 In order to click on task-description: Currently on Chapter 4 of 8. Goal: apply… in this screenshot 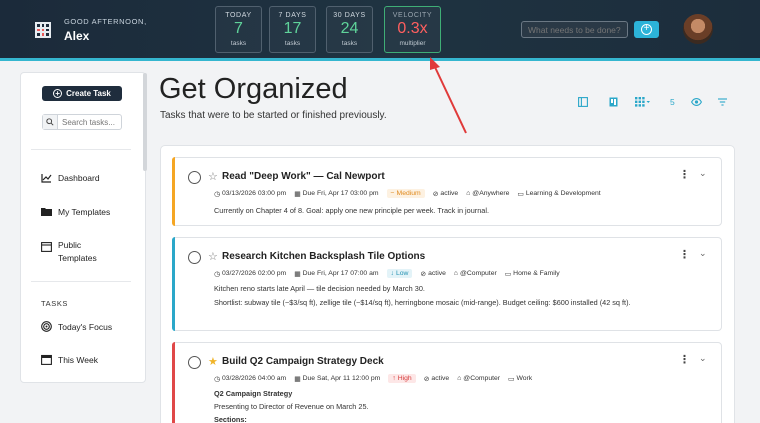, I will do `click(351, 210)`.